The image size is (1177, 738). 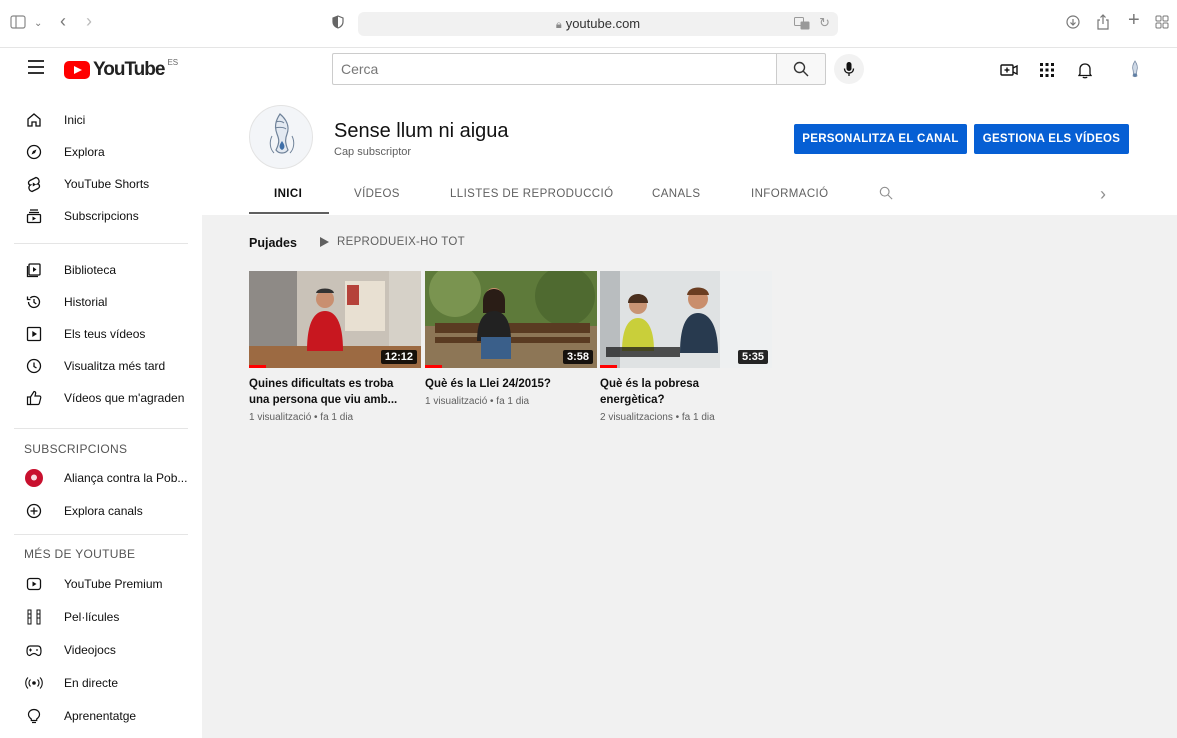 What do you see at coordinates (34, 478) in the screenshot?
I see `channel-avatar-icon` at bounding box center [34, 478].